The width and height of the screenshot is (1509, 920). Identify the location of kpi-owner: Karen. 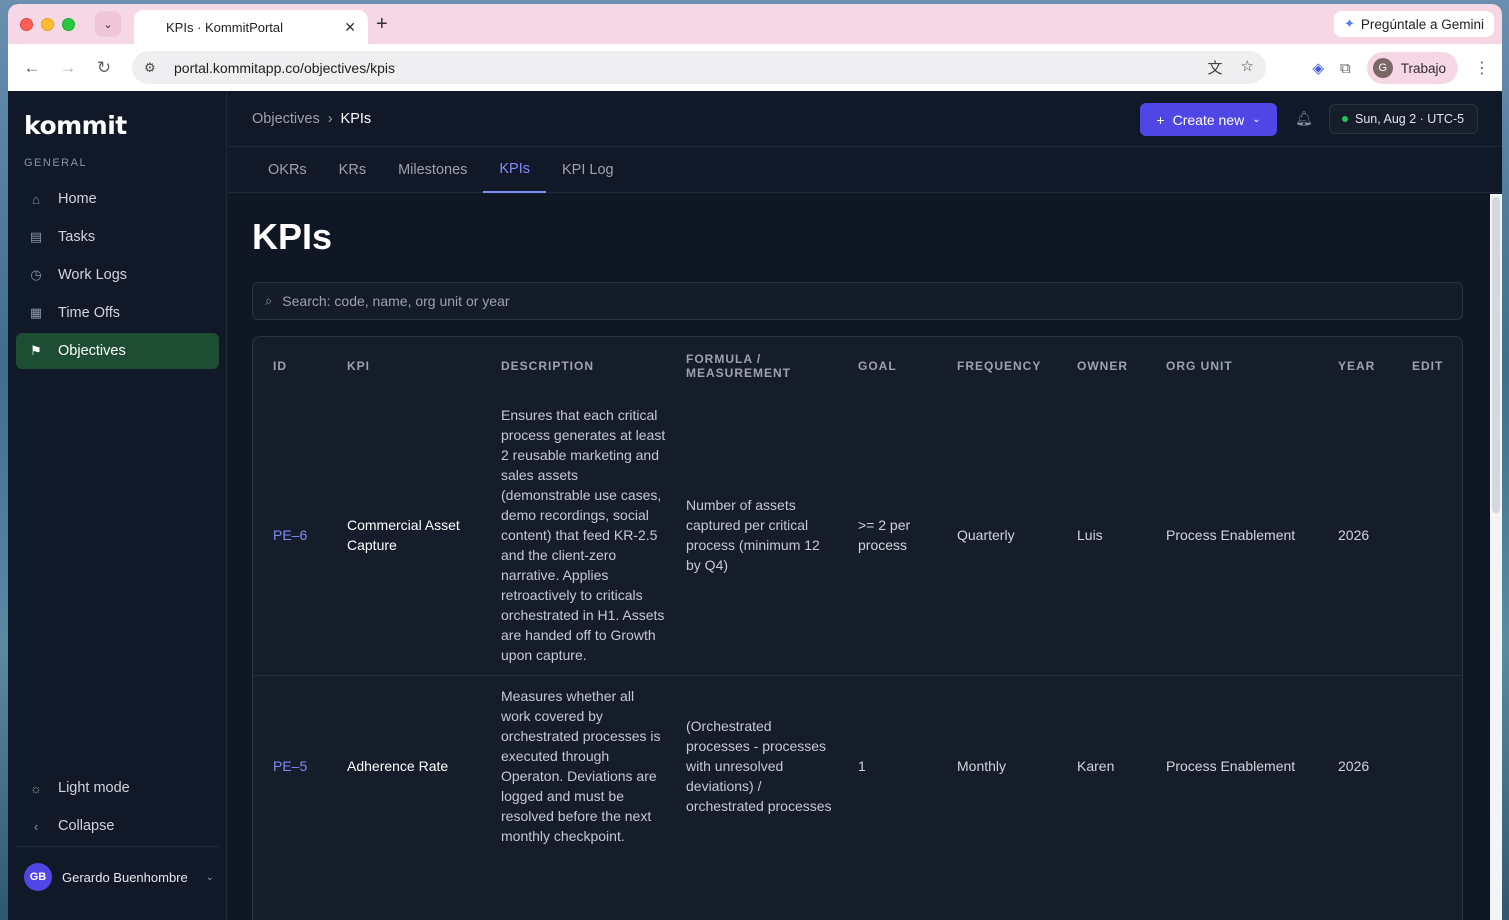
(1096, 766).